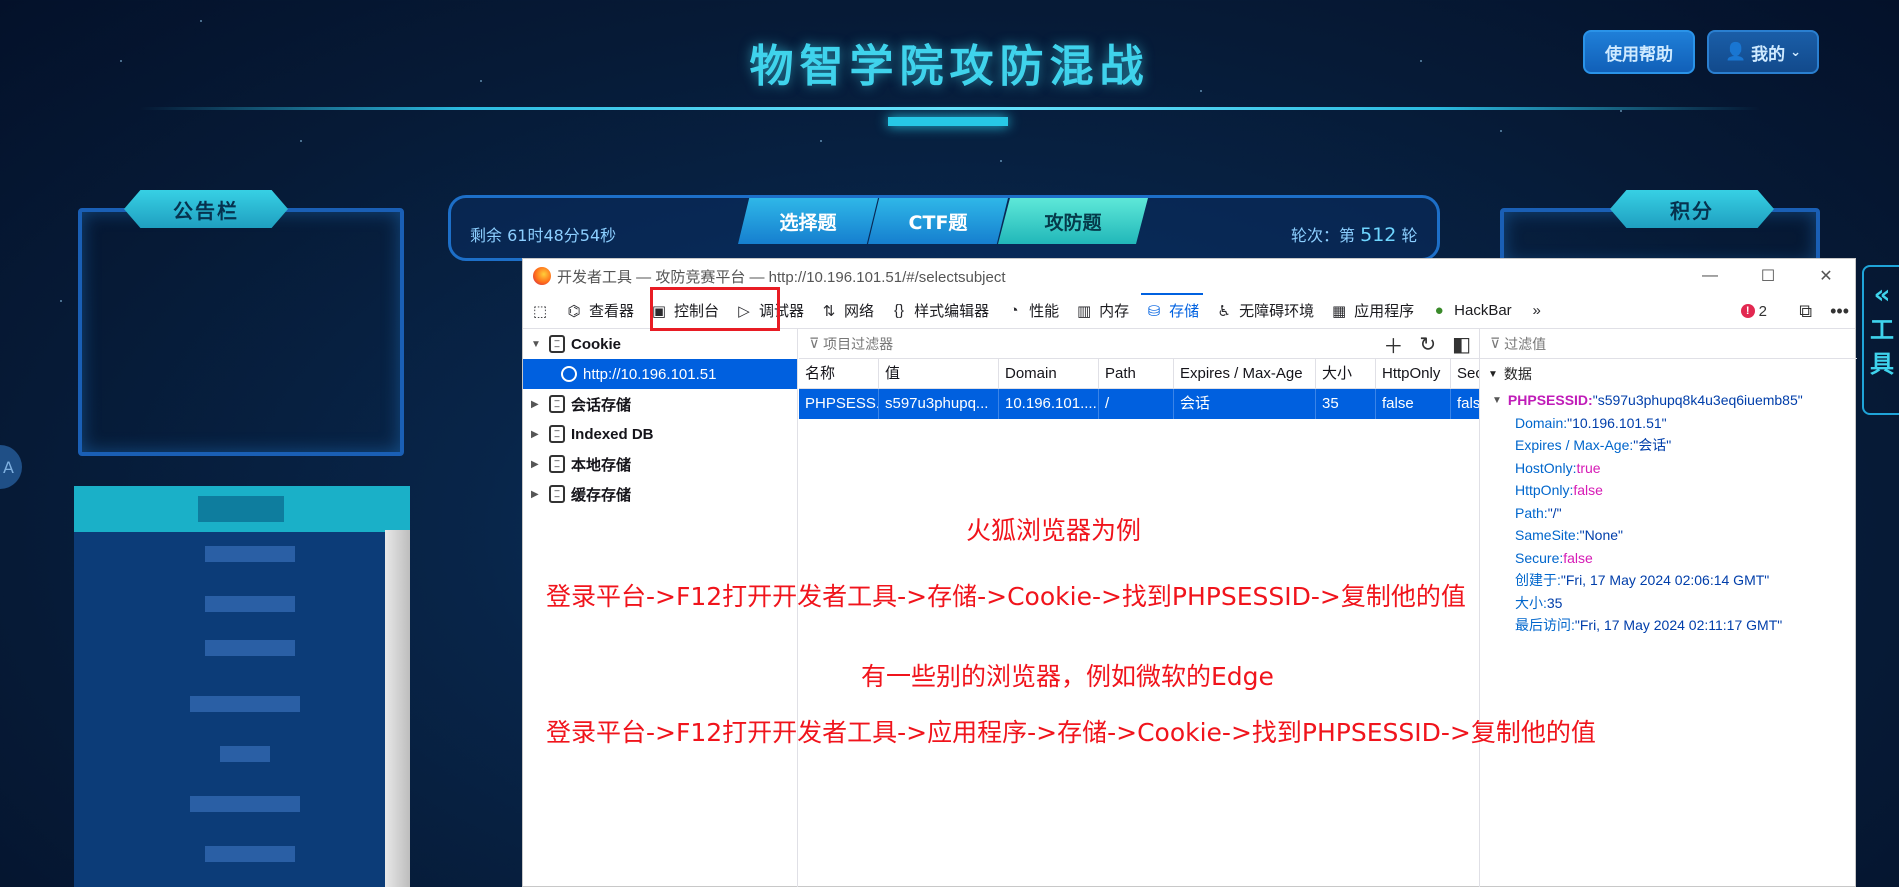  Describe the element at coordinates (1574, 445) in the screenshot. I see `detail-key: Expires / Max-Age:` at that location.